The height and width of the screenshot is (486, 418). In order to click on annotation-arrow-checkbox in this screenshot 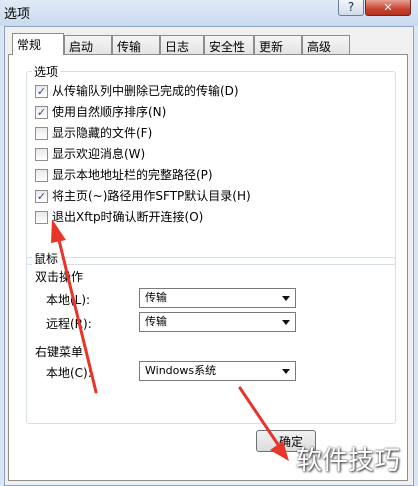, I will do `click(74, 306)`.